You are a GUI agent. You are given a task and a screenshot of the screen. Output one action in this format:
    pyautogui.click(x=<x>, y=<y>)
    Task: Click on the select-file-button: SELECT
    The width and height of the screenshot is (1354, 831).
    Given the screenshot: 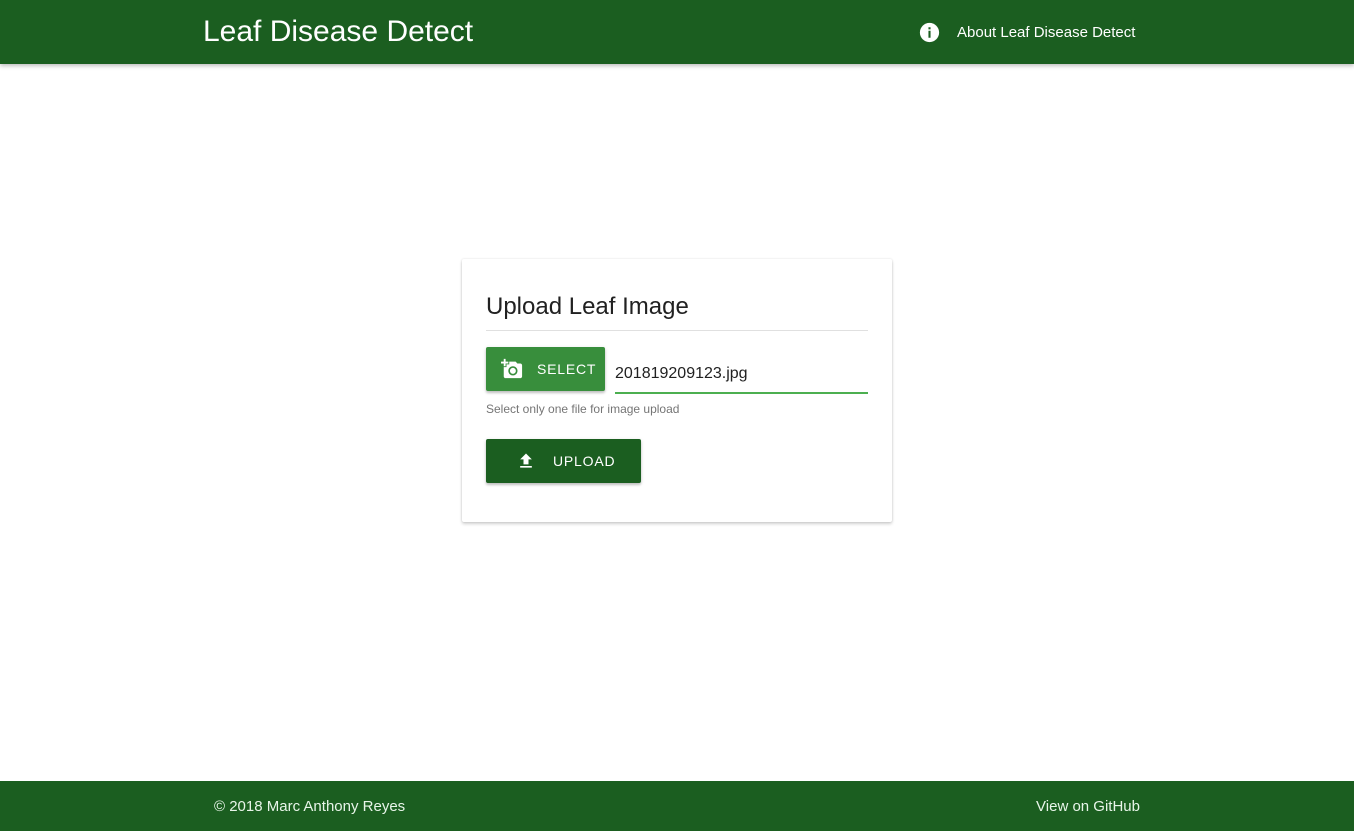 What is the action you would take?
    pyautogui.click(x=545, y=369)
    